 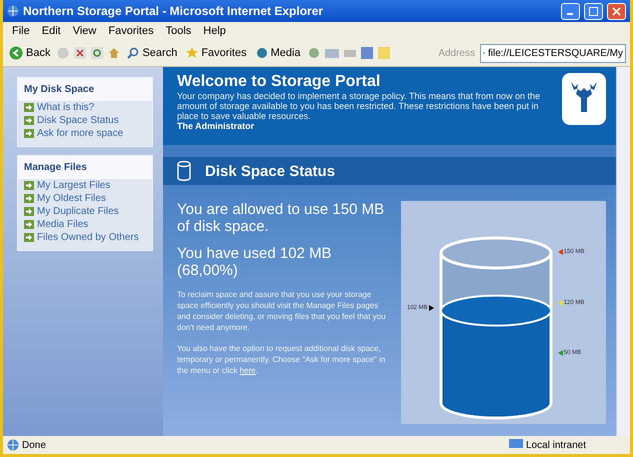 I want to click on advice-text: To reclaim space and assure that you use your storage space efficiently you should visit the Manage Files pages and consider deleting, or moving files that you feel that you don't need anymore., so click(x=282, y=311).